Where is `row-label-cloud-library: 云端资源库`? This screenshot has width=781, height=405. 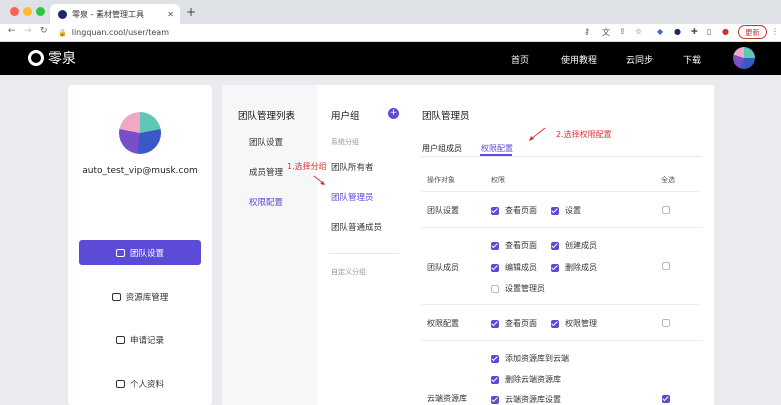
row-label-cloud-library: 云端资源库 is located at coordinates (447, 398).